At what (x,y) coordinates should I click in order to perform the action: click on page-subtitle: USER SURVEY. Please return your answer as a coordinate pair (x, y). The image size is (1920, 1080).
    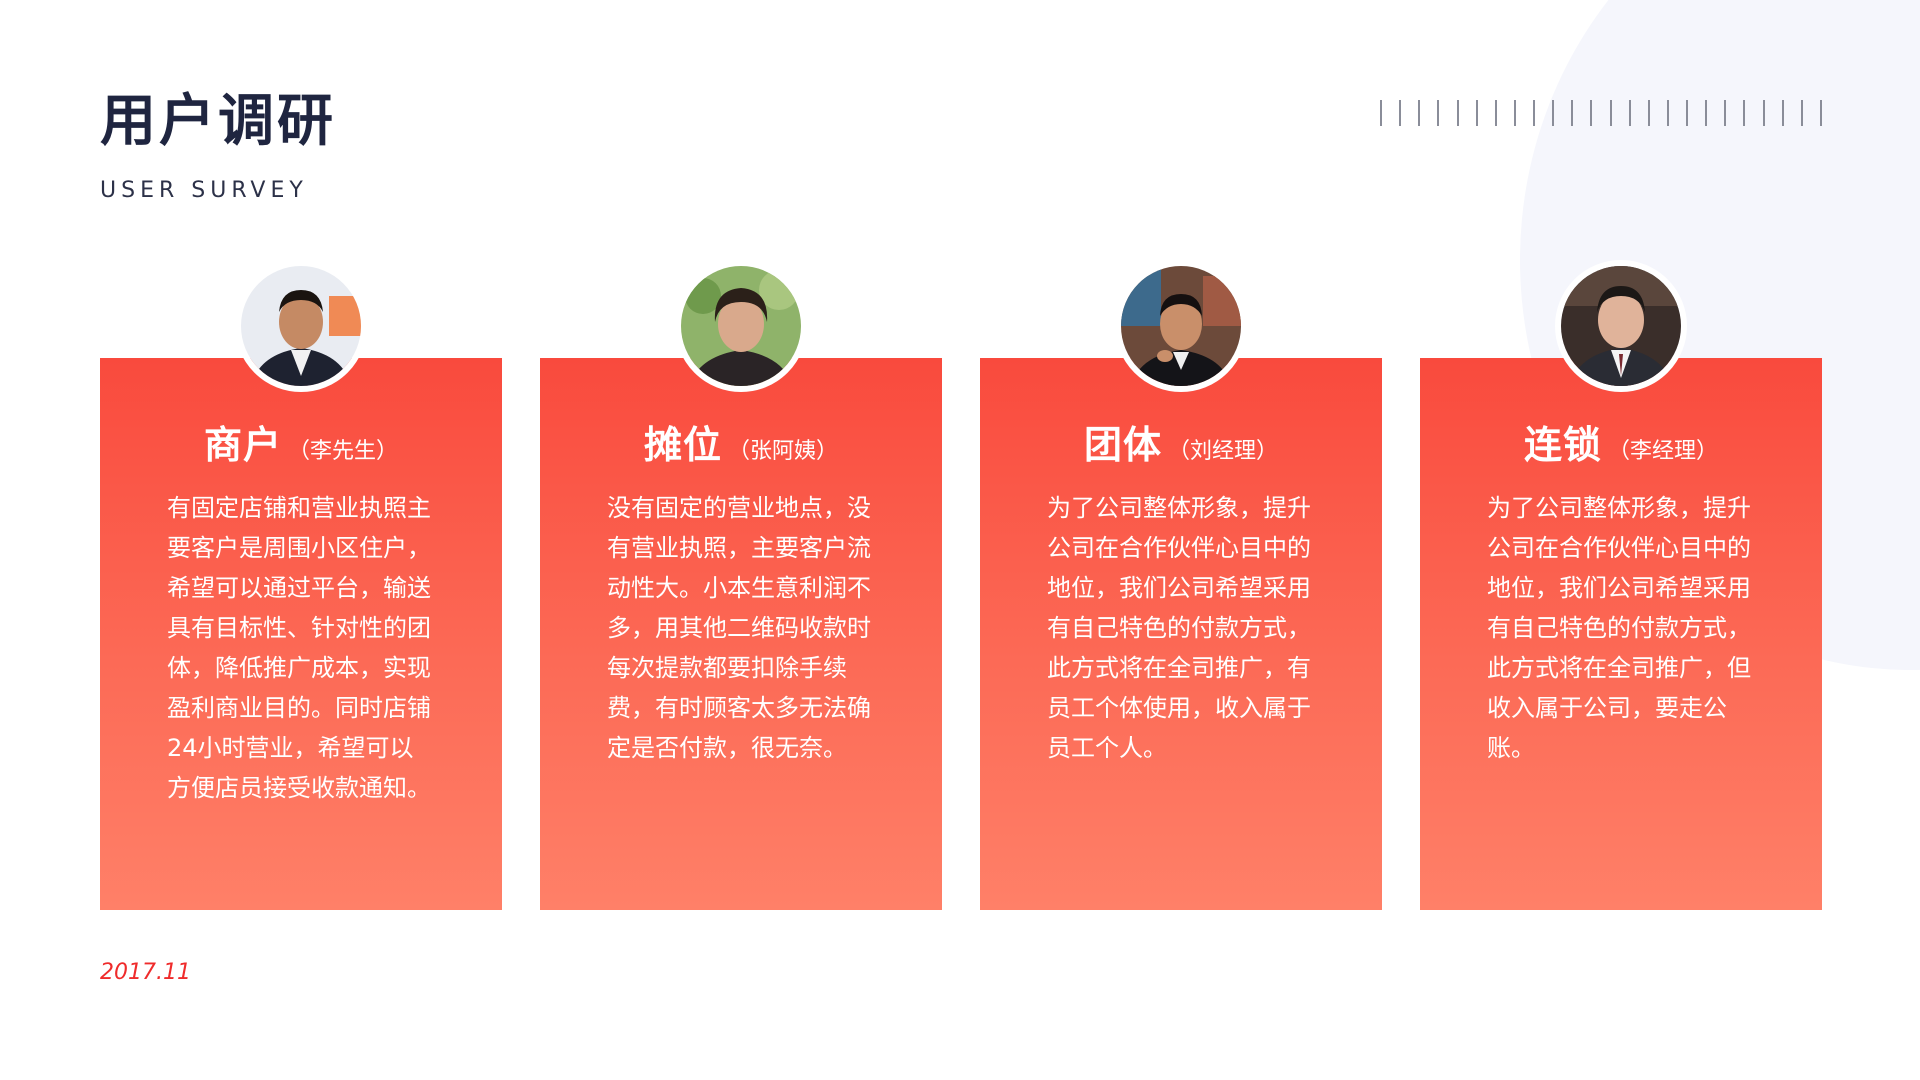
    Looking at the image, I should click on (204, 190).